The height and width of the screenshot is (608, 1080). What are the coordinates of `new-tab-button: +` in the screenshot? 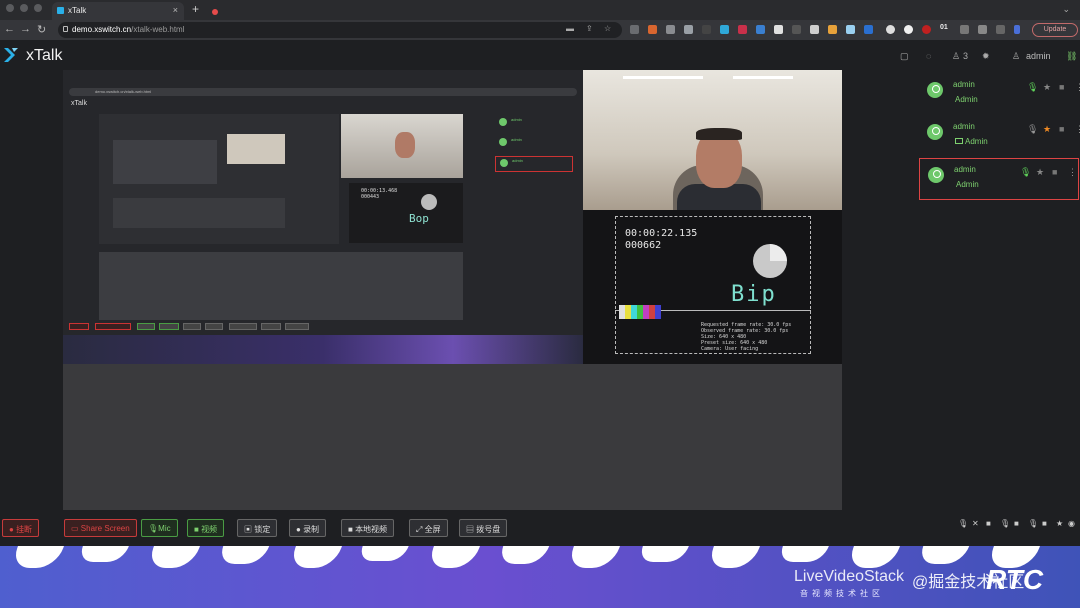 It's located at (195, 9).